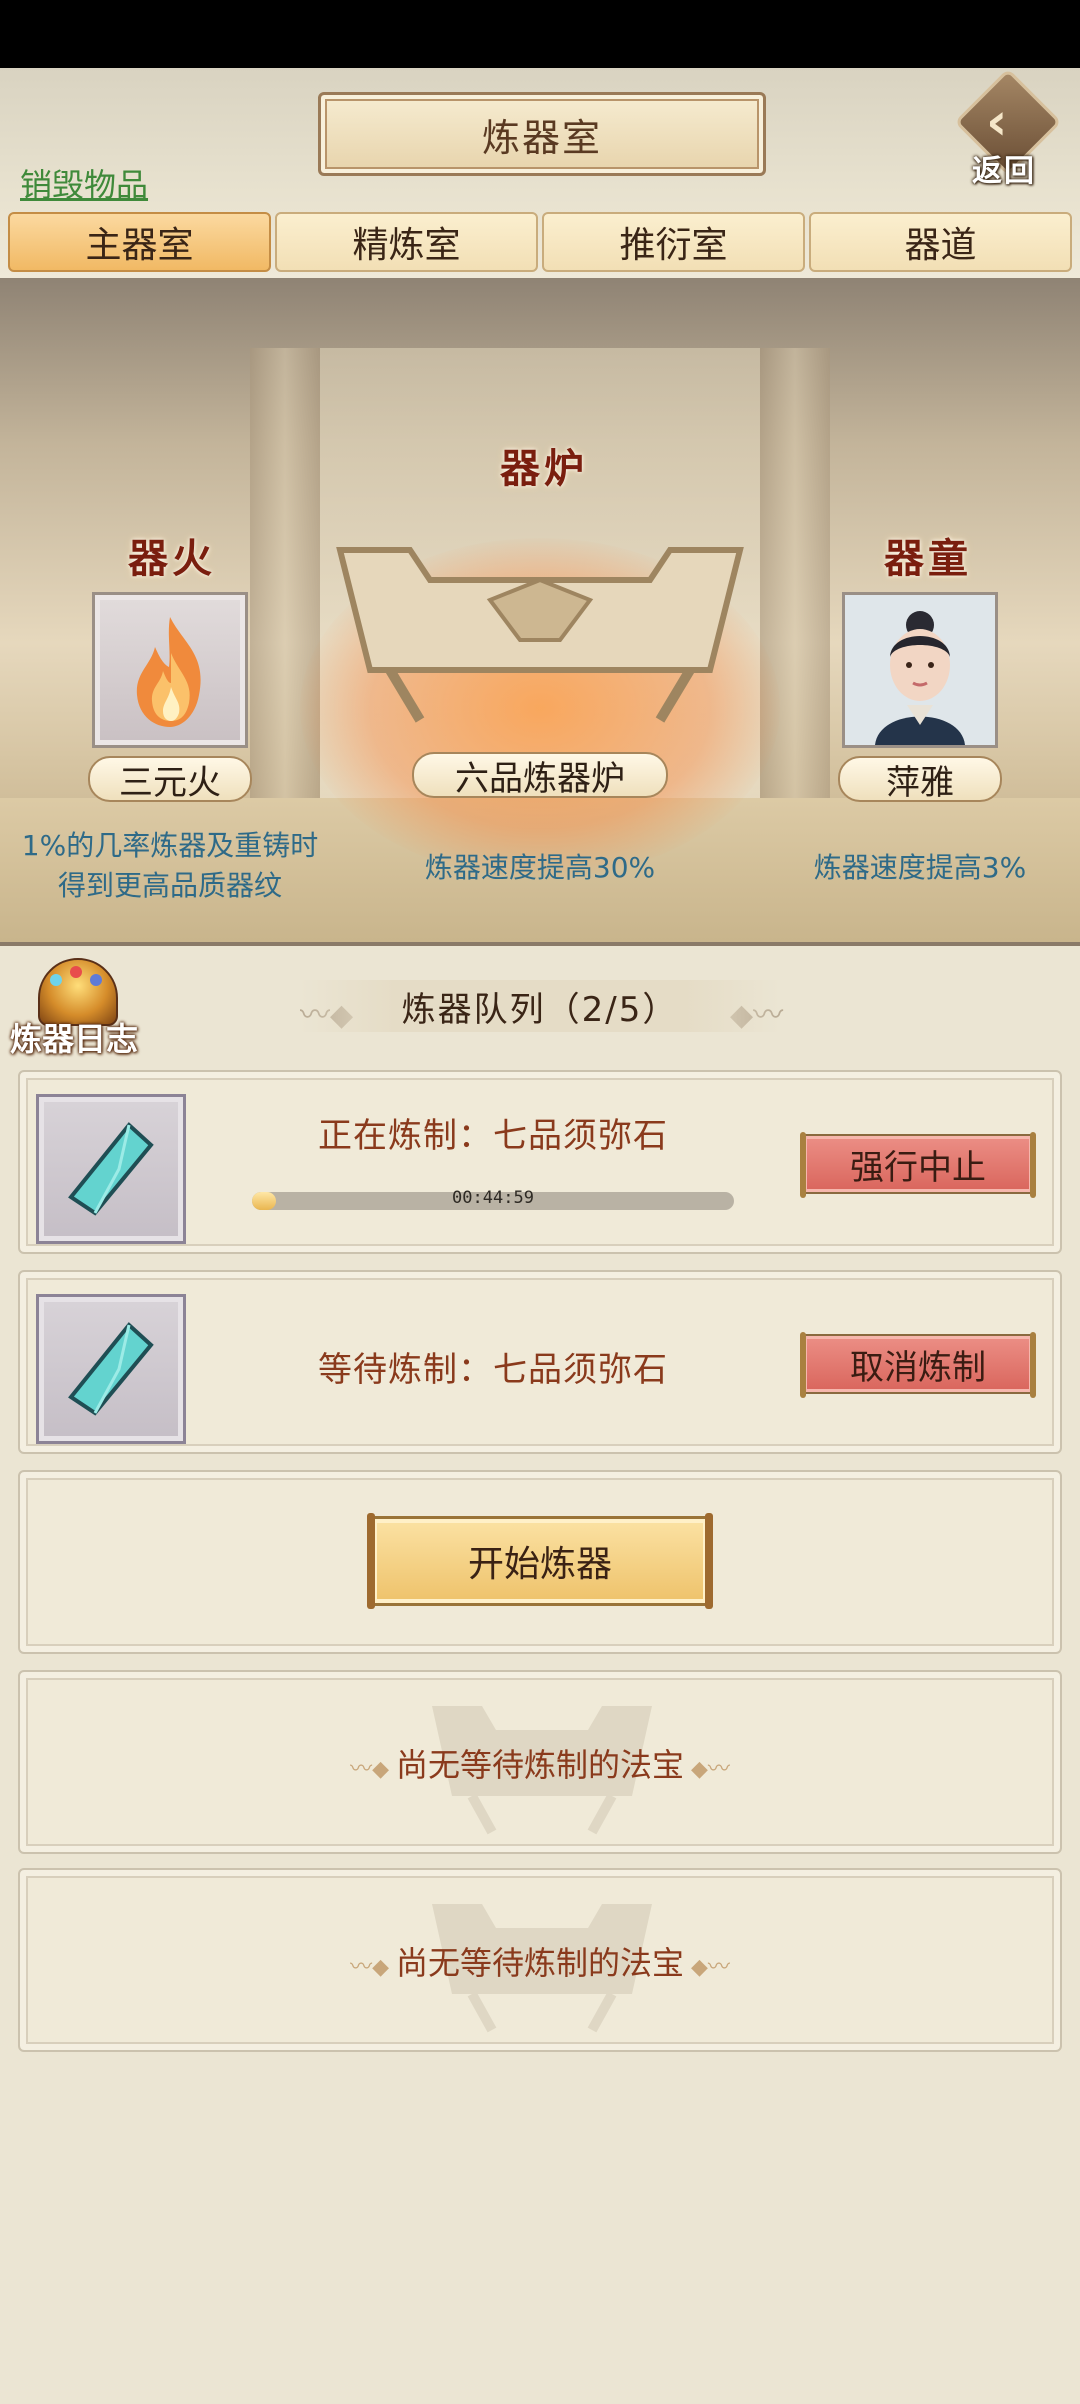  I want to click on furnace-description: 炼器速度提高30%, so click(540, 867).